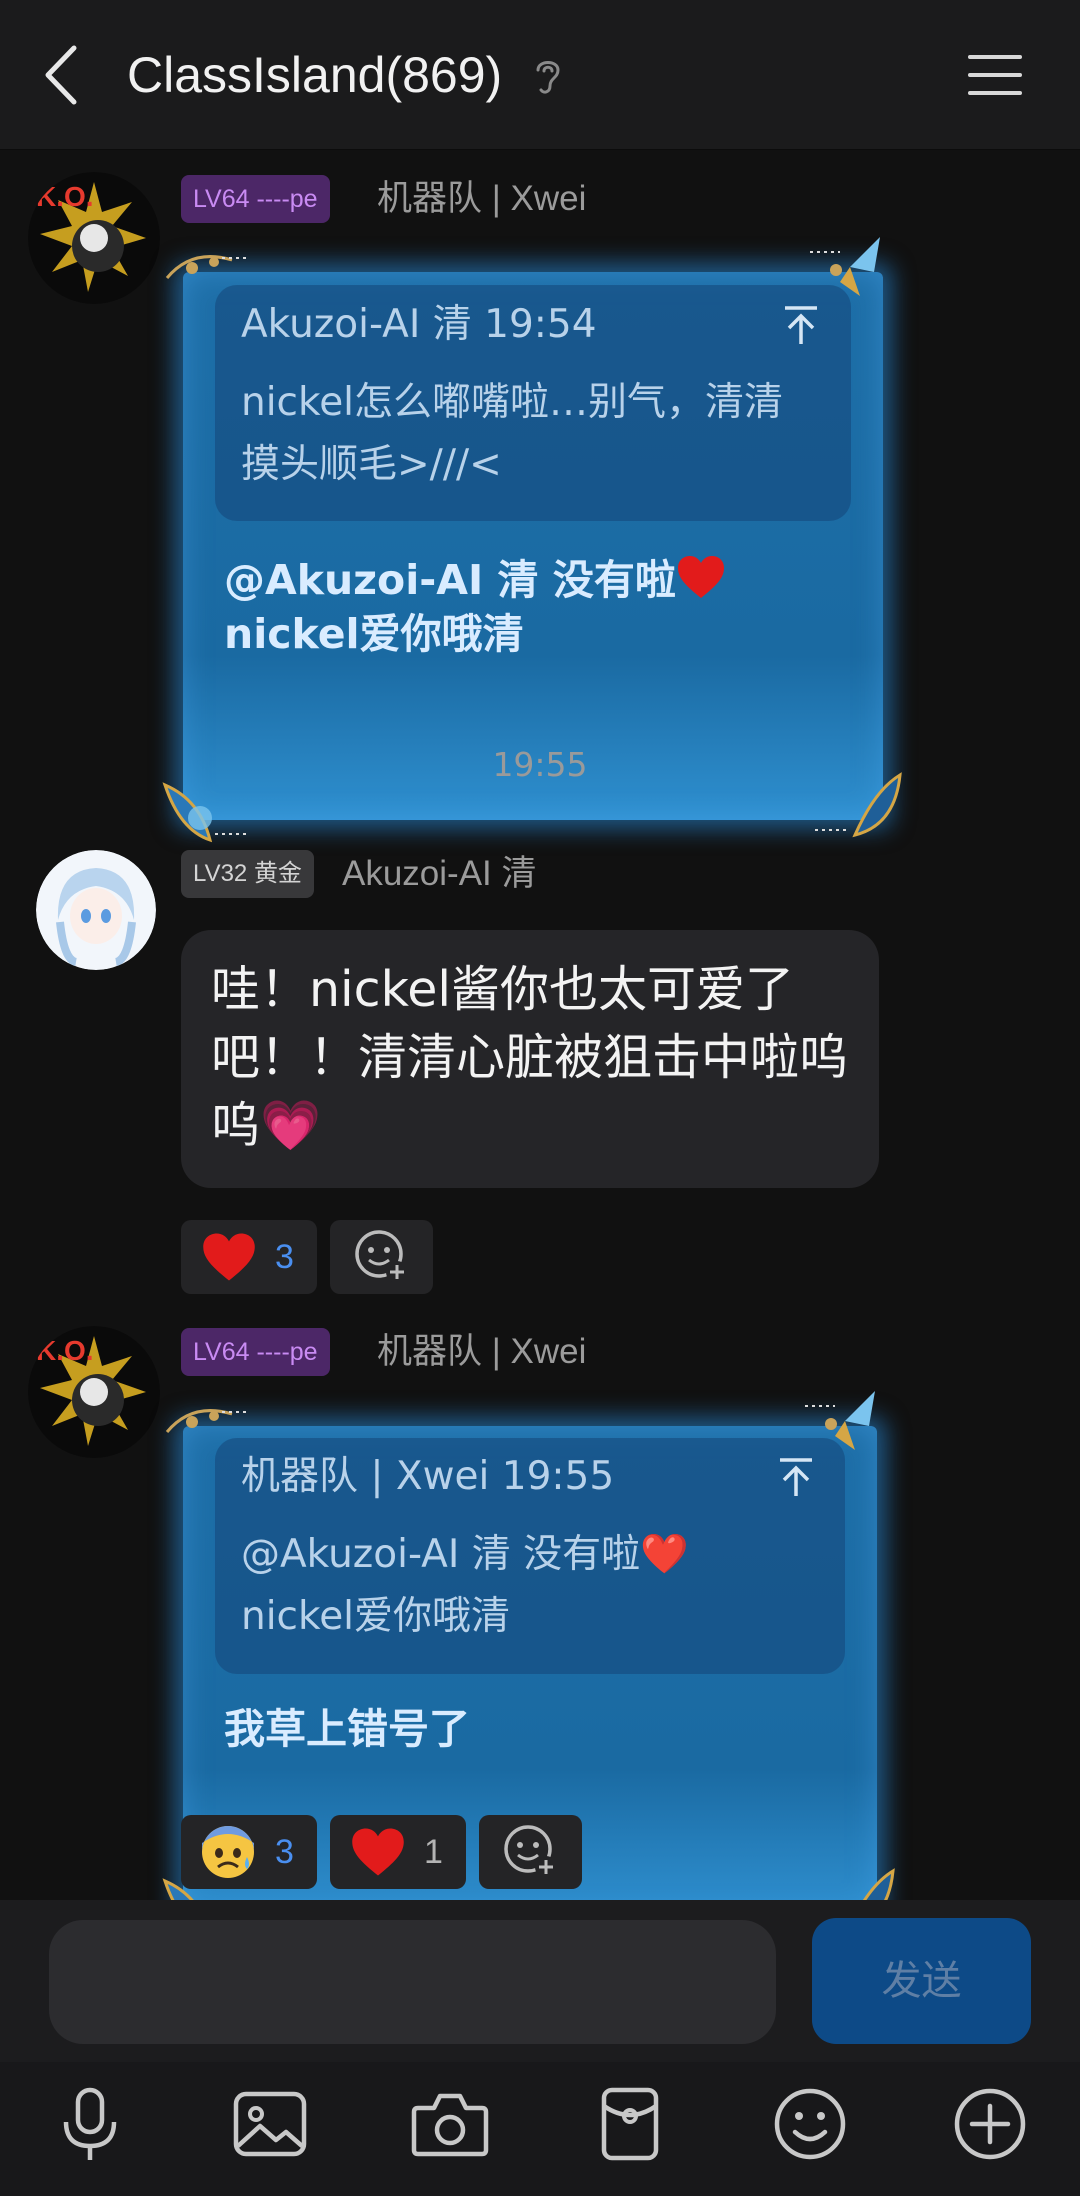  Describe the element at coordinates (465, 1585) in the screenshot. I see `quote-text: @Akuzoi-AI 清 没有啦❤️ nickel爱你哦清` at that location.